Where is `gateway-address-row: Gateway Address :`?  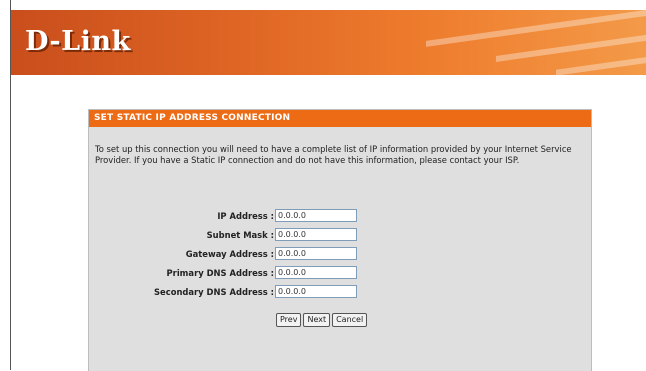
gateway-address-row: Gateway Address : is located at coordinates (340, 254).